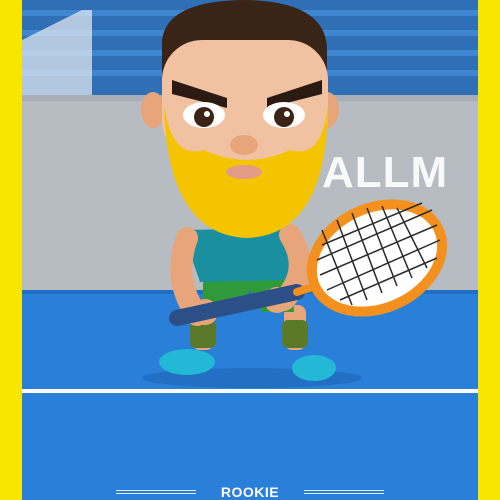  What do you see at coordinates (187, 362) in the screenshot?
I see `left-shoe` at bounding box center [187, 362].